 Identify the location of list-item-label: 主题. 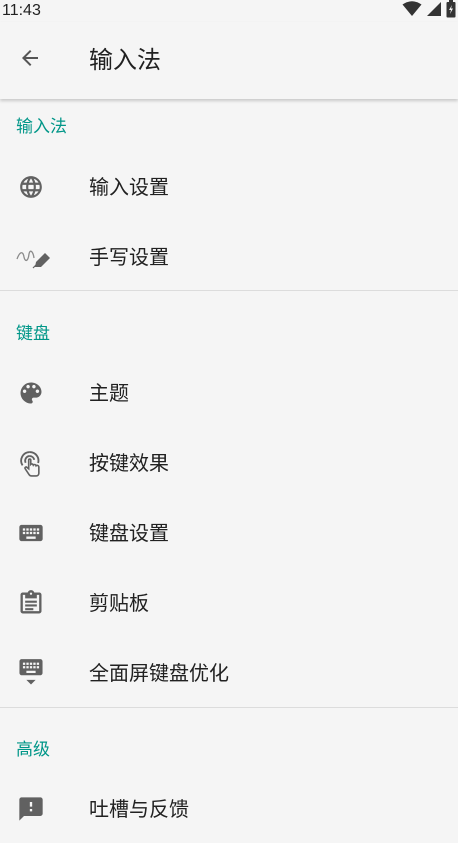
(109, 393).